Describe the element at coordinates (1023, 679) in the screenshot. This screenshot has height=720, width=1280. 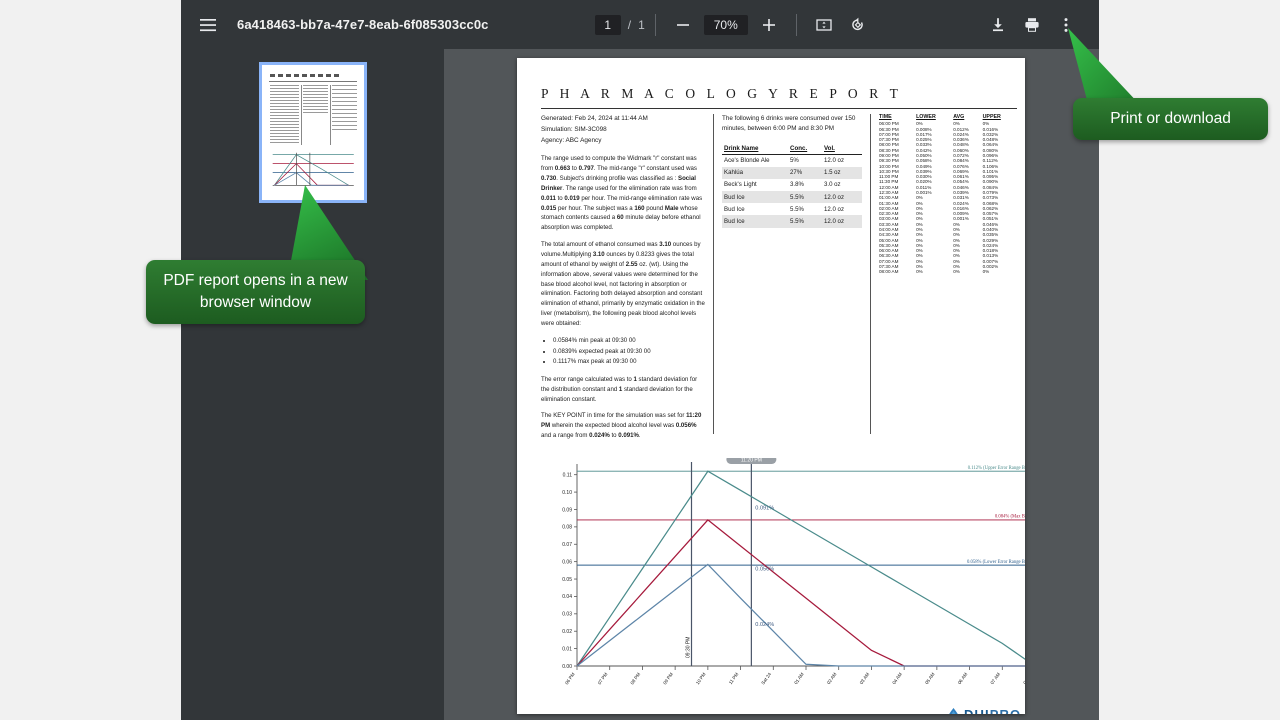
I see `svg-text: 08 AM` at that location.